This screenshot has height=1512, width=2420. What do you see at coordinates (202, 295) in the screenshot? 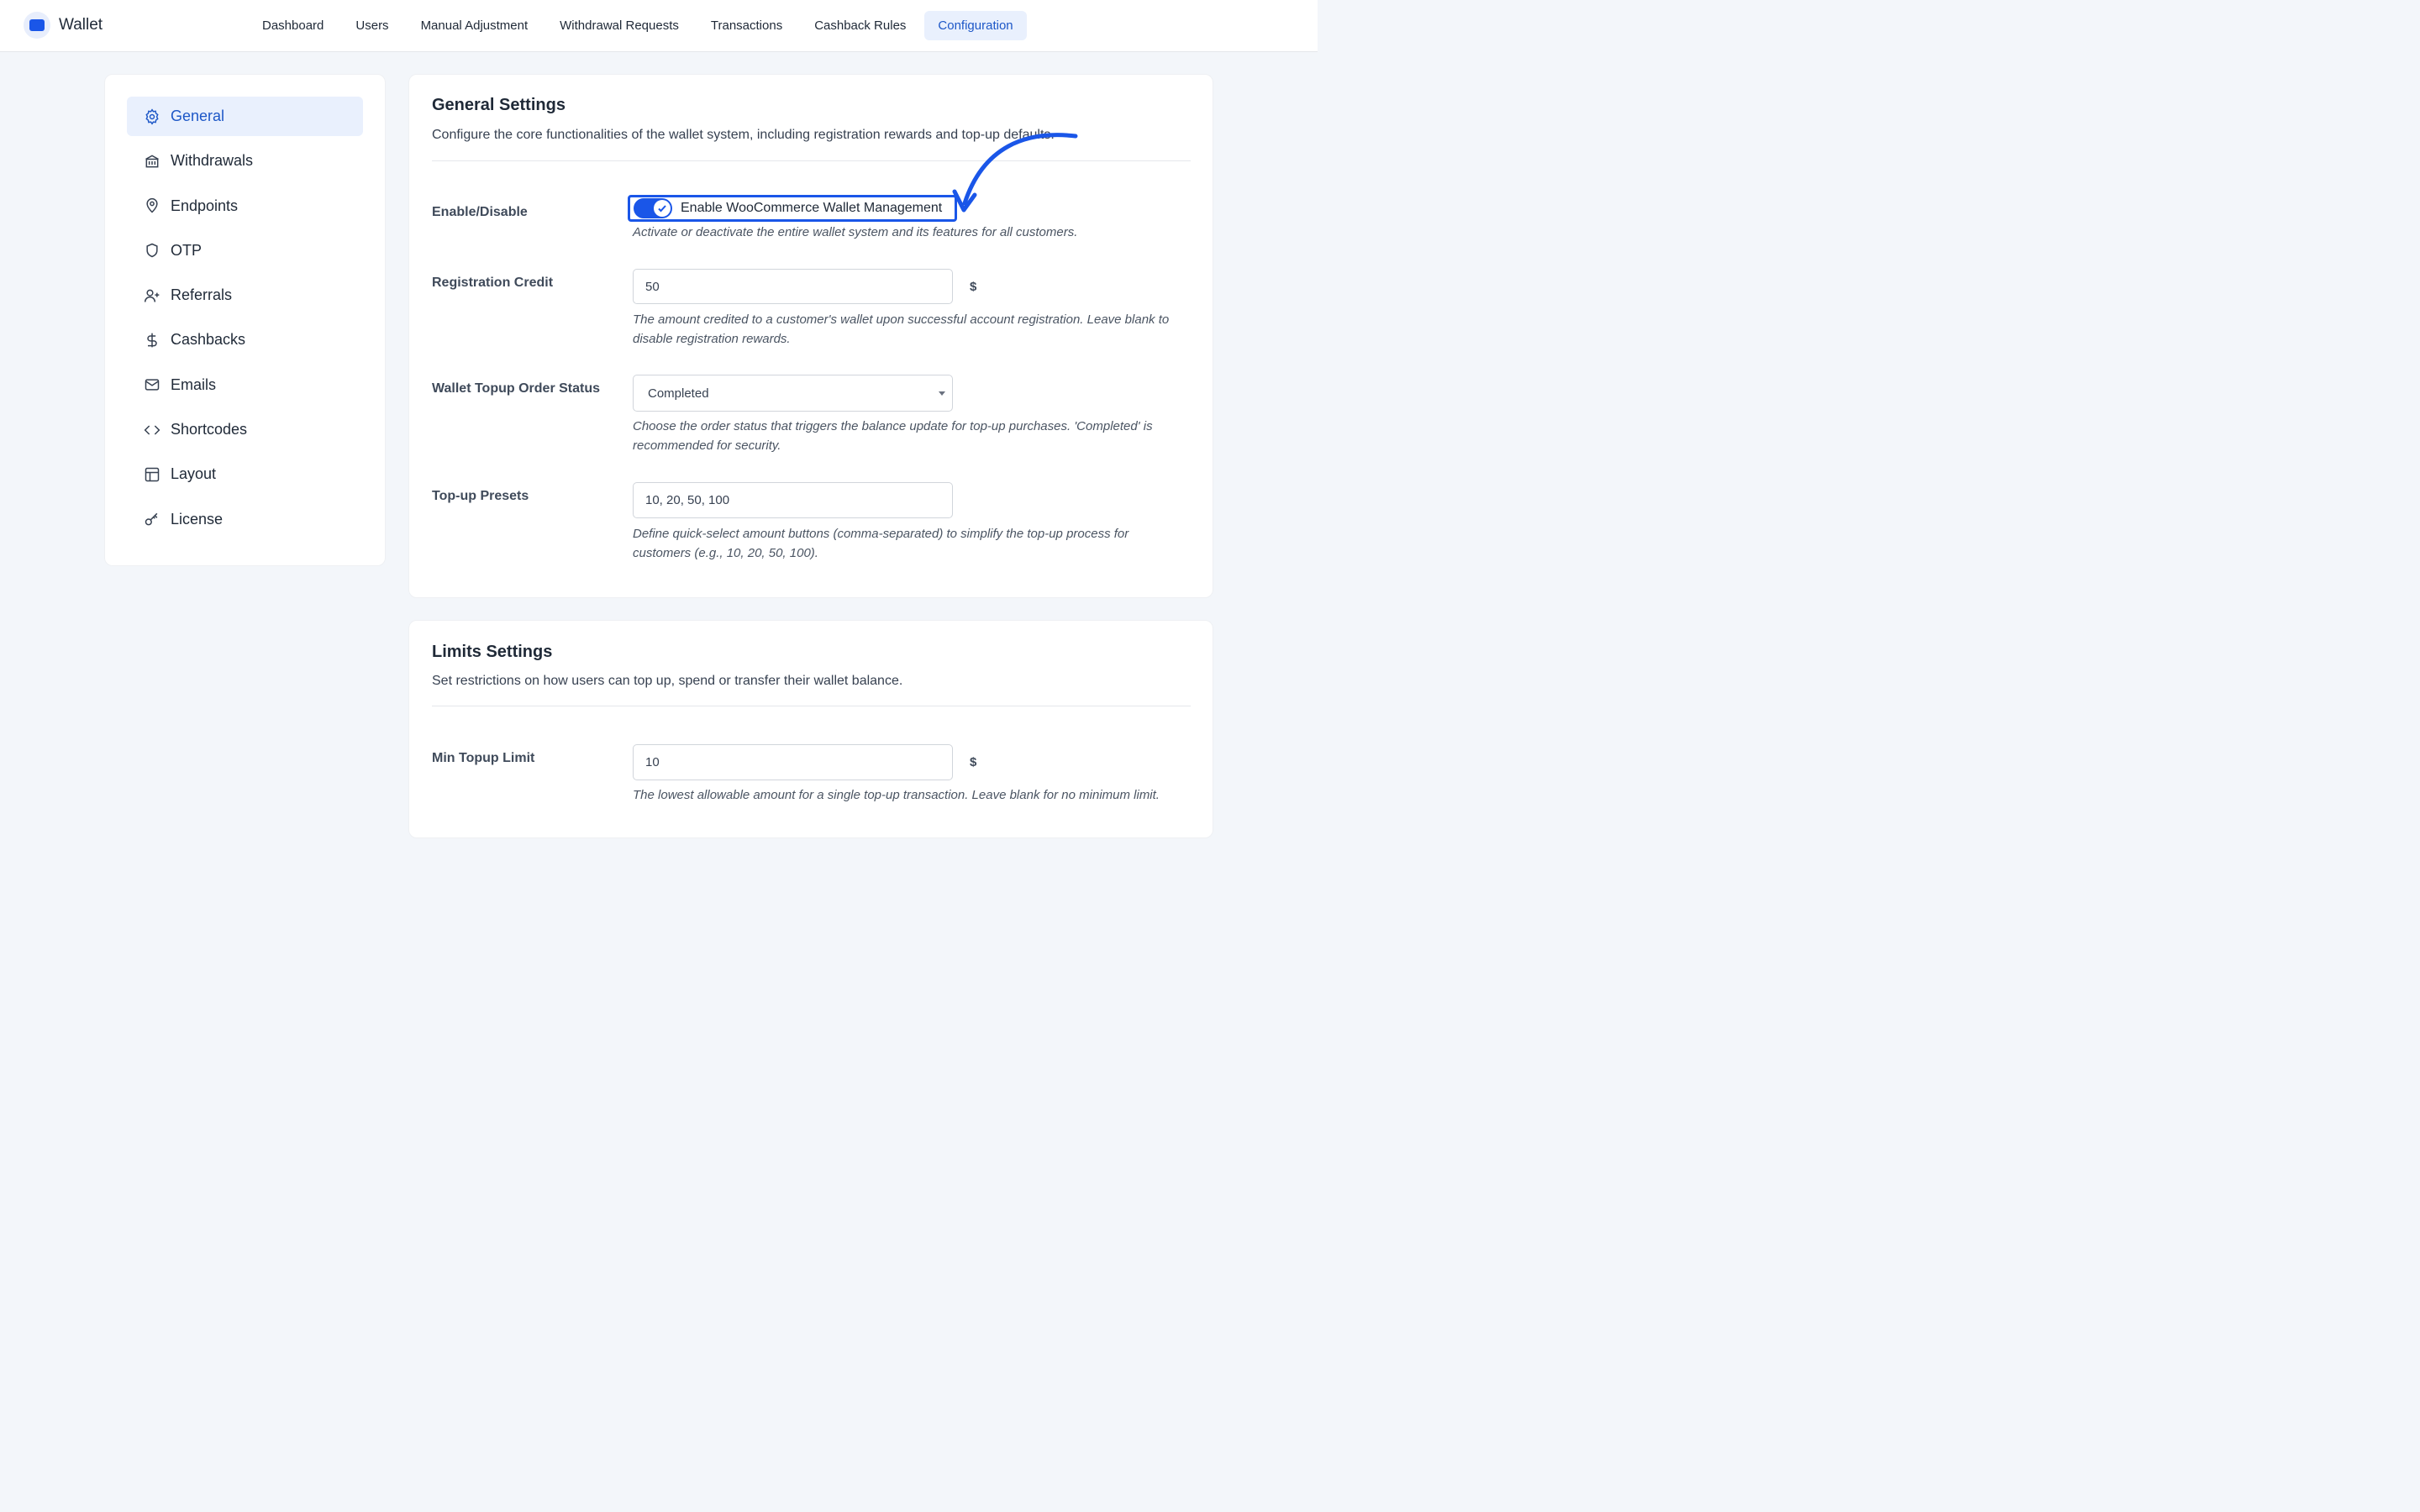
I see `sidebar-item-label: Referrals` at bounding box center [202, 295].